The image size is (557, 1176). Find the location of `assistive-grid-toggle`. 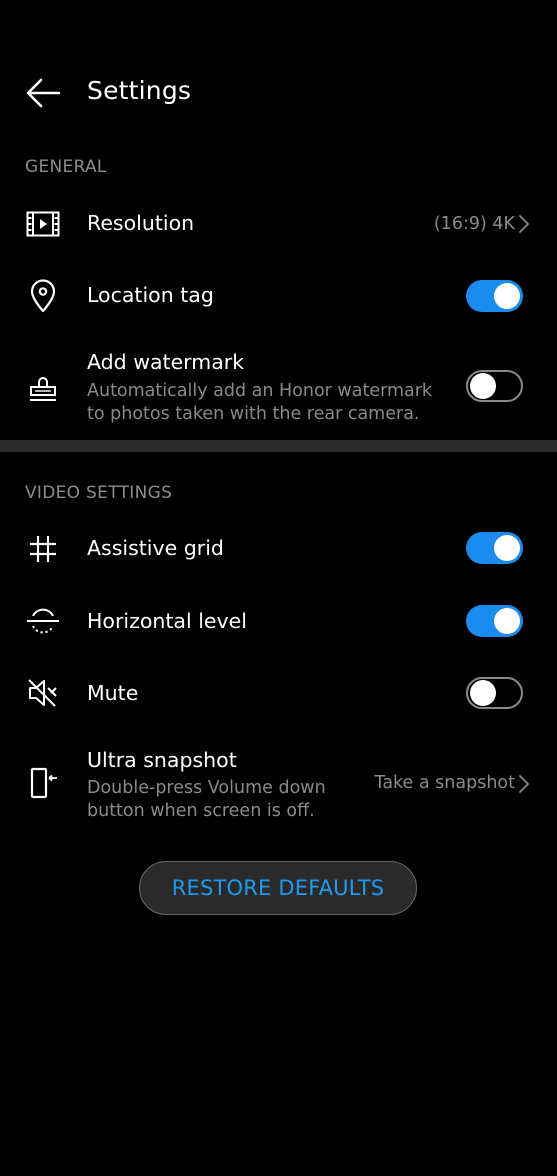

assistive-grid-toggle is located at coordinates (494, 548).